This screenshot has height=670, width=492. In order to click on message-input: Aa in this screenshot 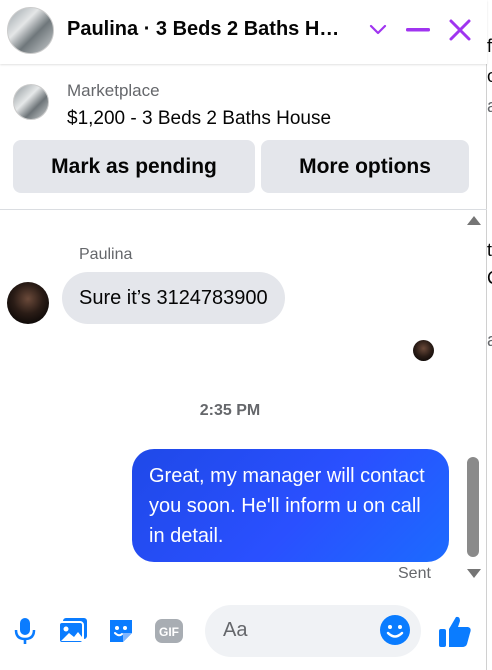, I will do `click(313, 631)`.